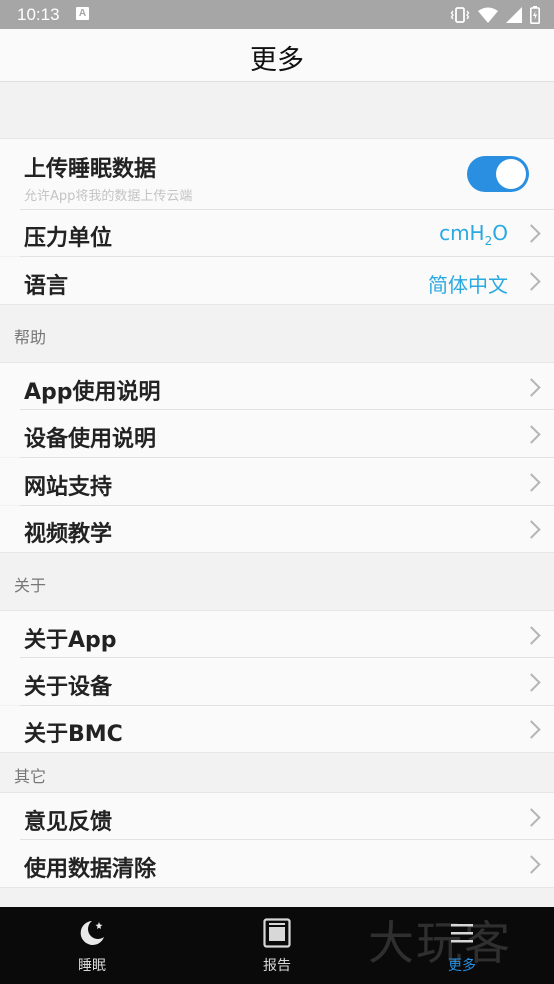 Image resolution: width=554 pixels, height=984 pixels. I want to click on upload-label: 上传睡眠数据, so click(90, 169).